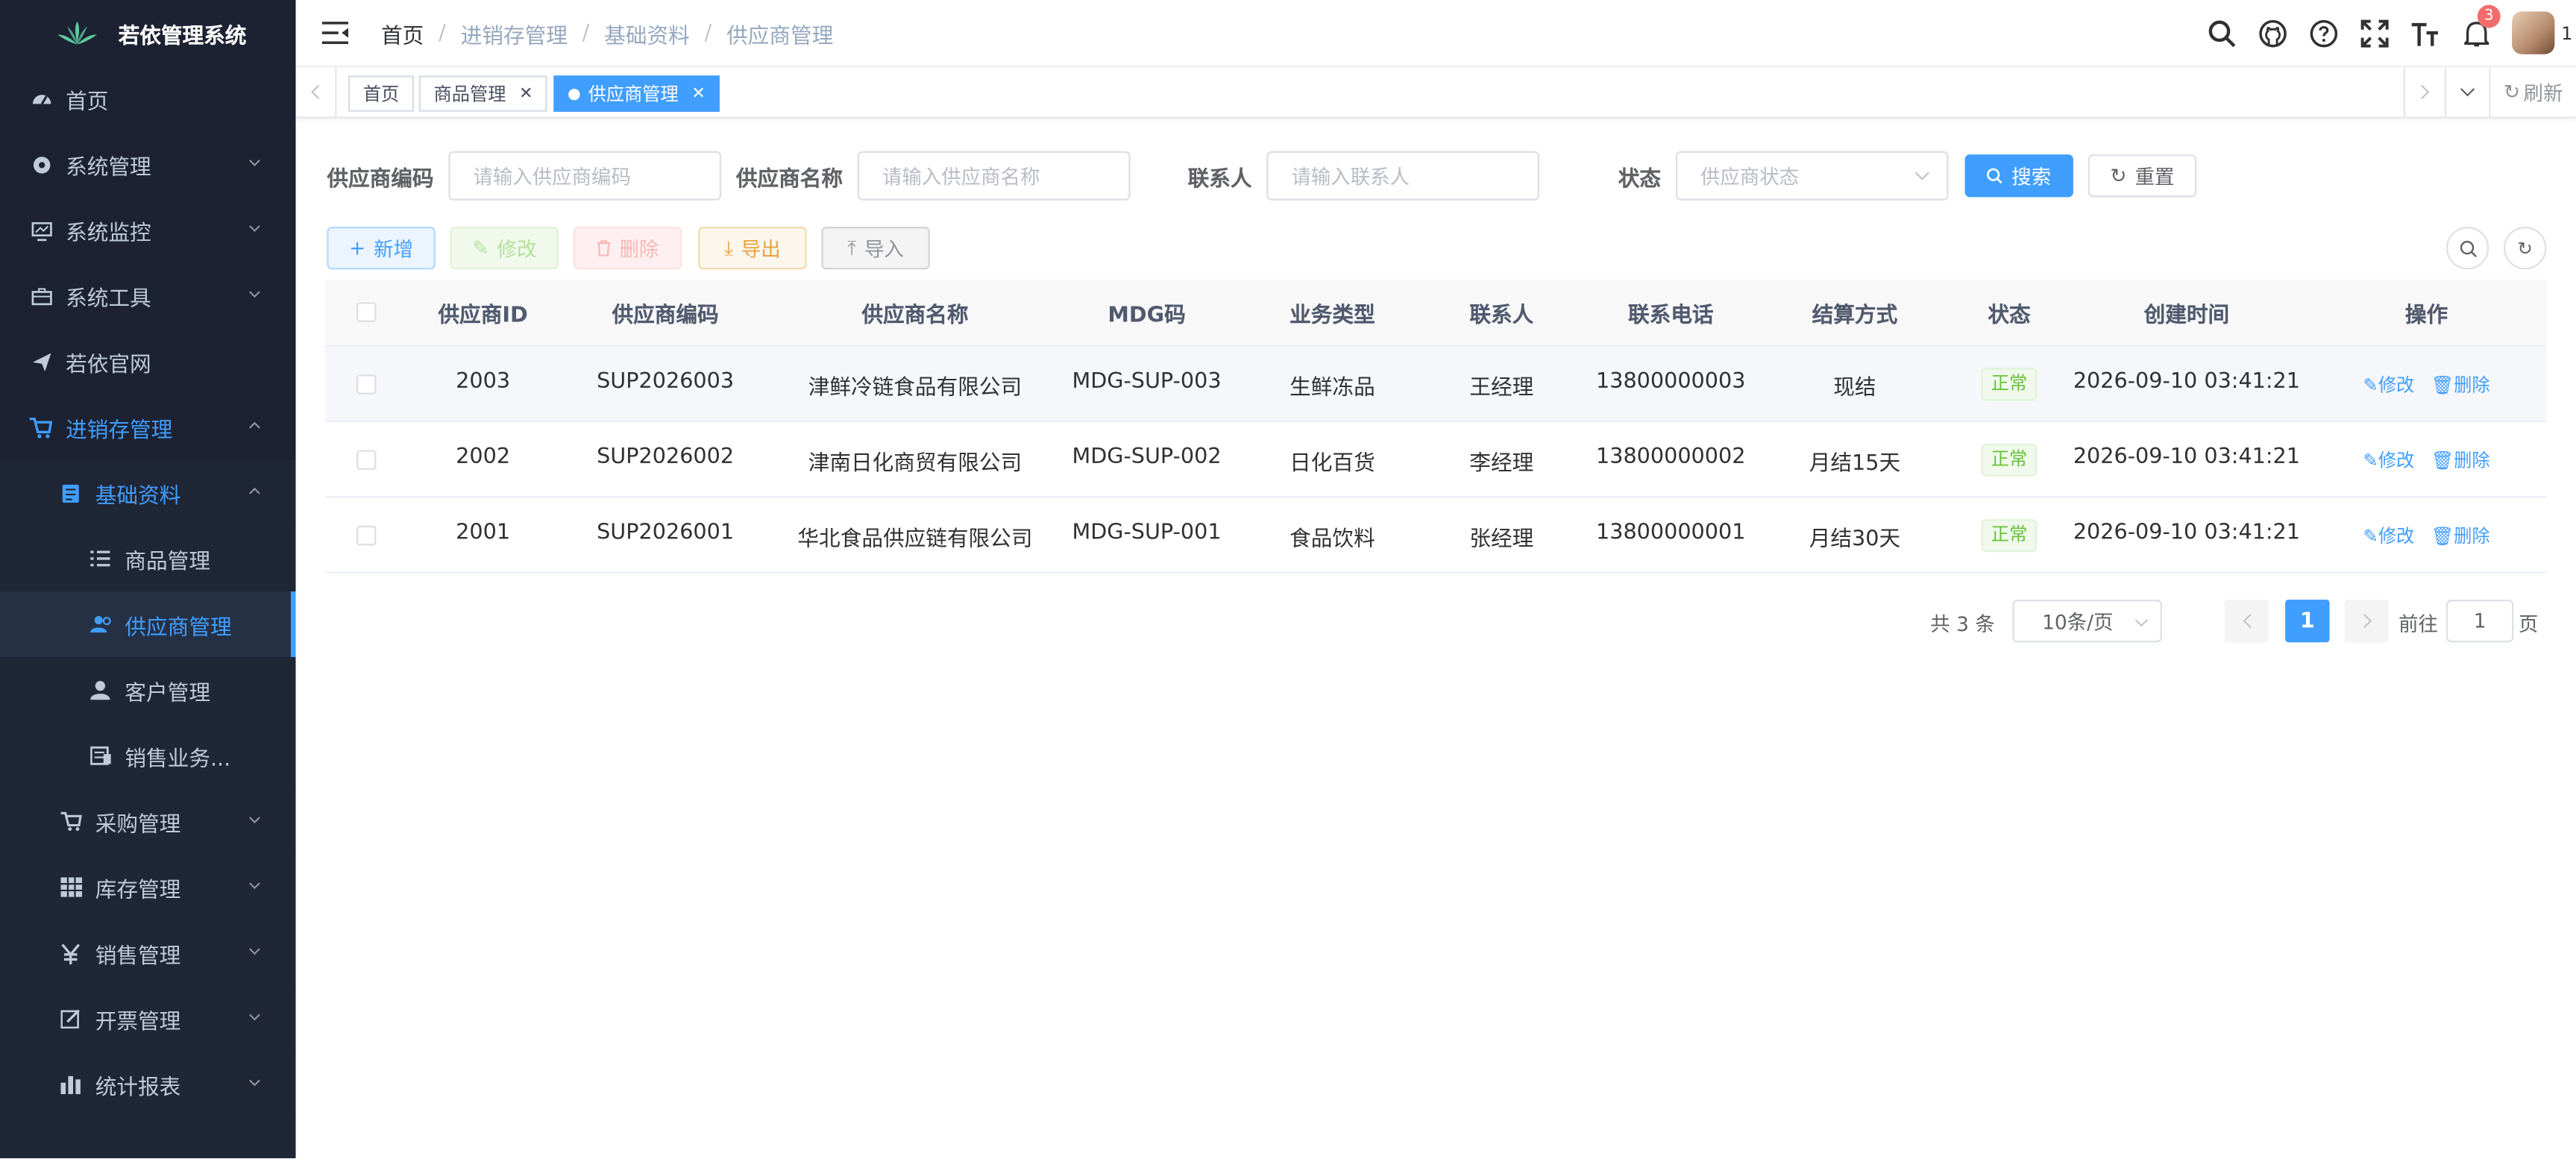 The image size is (2576, 1159). I want to click on sidebar-item-purchase: 采购管理, so click(148, 821).